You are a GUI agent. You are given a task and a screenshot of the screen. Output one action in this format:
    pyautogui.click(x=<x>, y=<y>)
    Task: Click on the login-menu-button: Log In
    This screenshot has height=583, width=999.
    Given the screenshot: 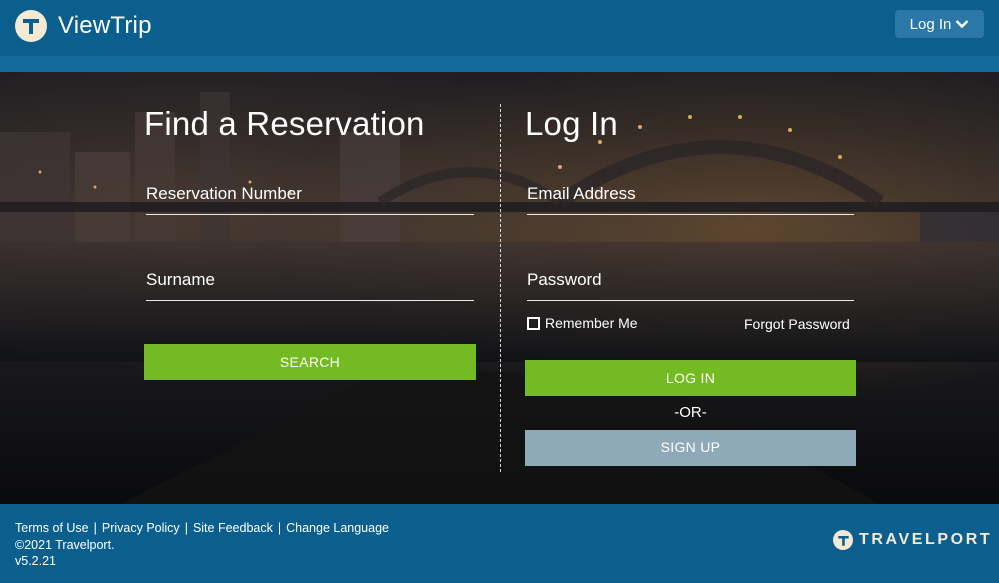 What is the action you would take?
    pyautogui.click(x=939, y=24)
    